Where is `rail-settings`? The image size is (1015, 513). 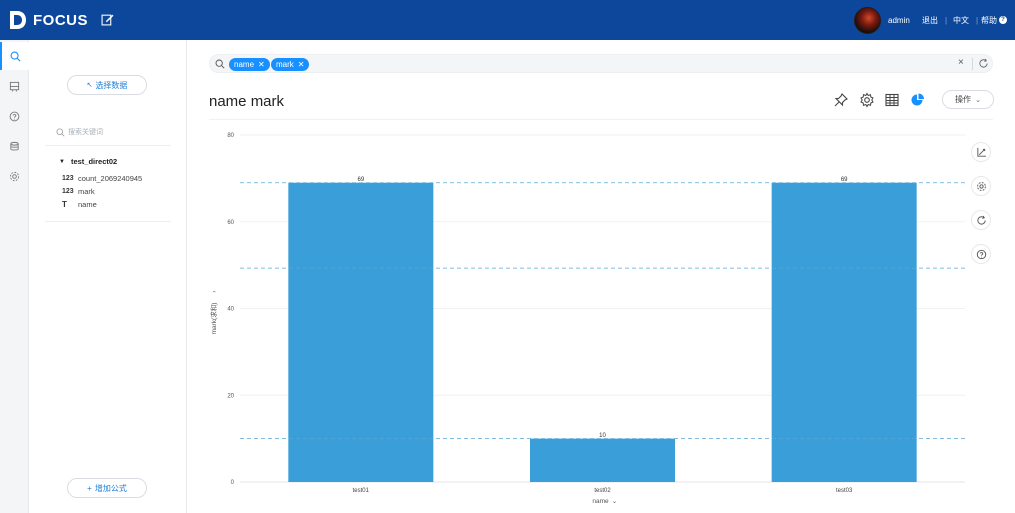
rail-settings is located at coordinates (14, 176).